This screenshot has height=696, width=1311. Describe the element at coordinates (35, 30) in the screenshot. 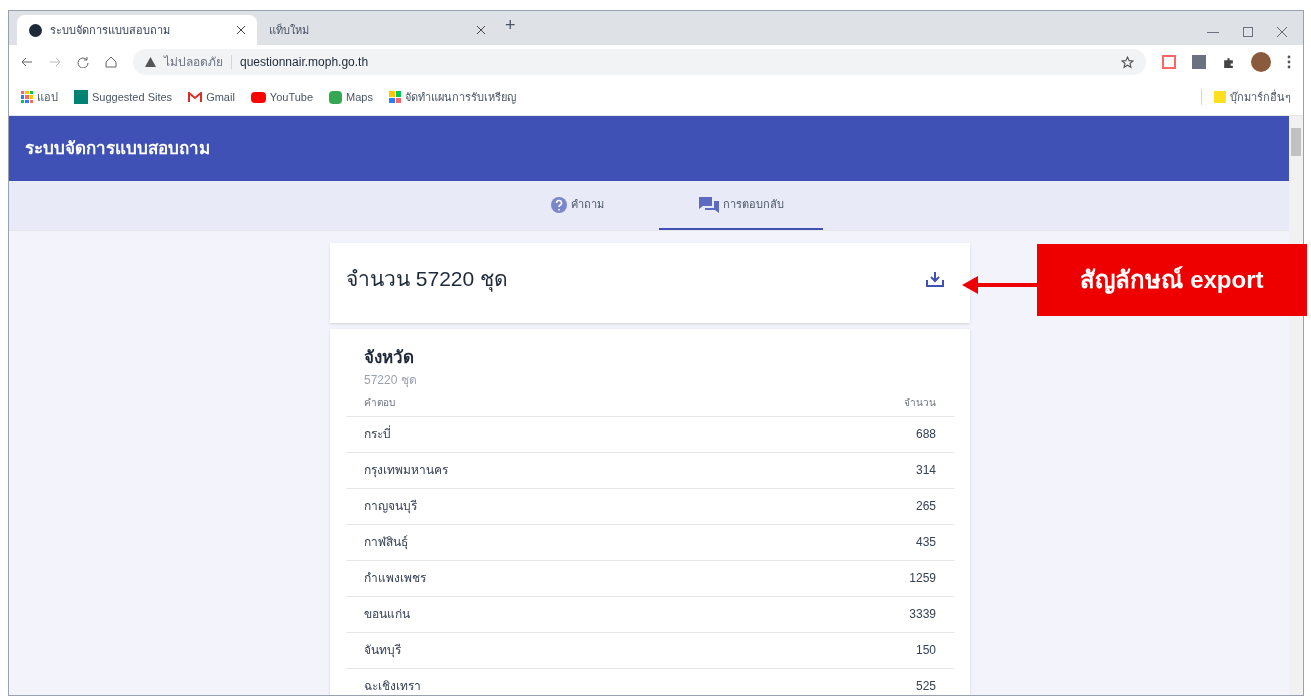

I see `site-icon` at that location.